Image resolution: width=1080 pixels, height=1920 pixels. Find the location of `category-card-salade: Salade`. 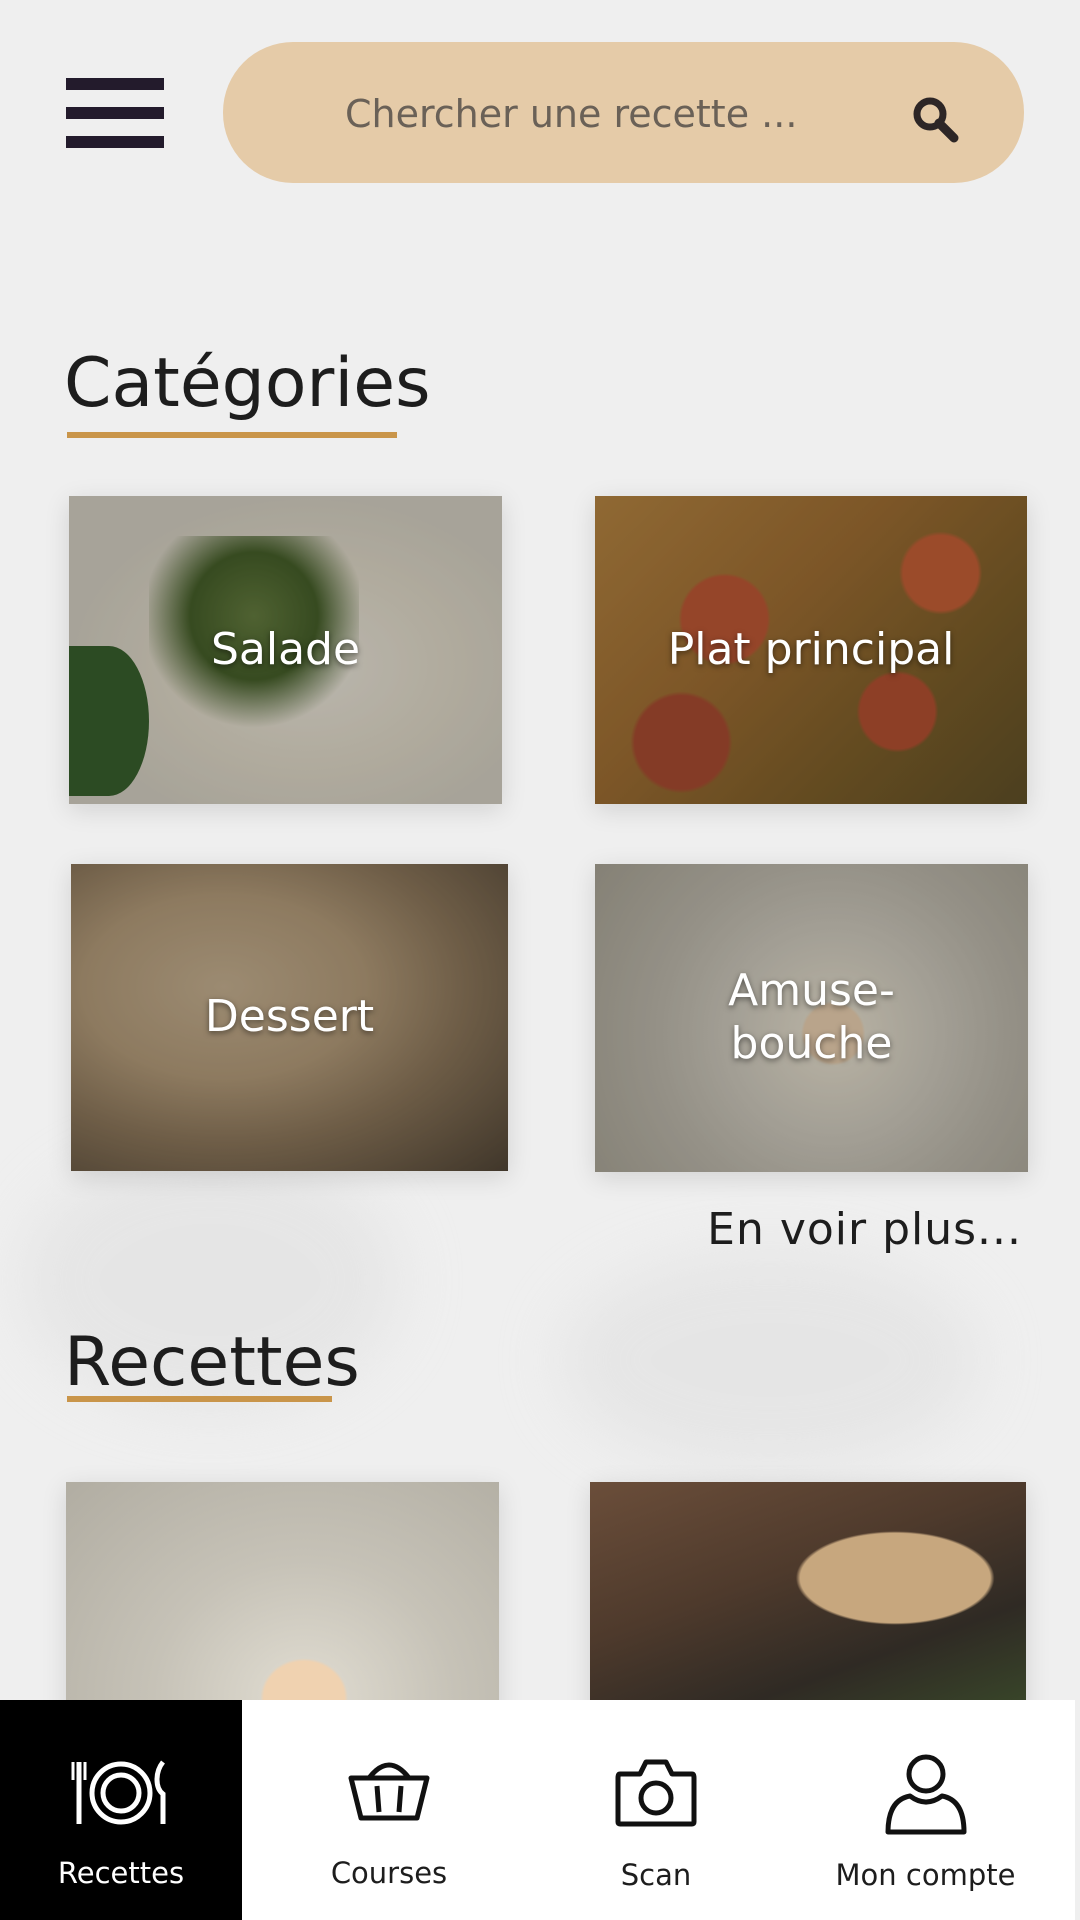

category-card-salade: Salade is located at coordinates (285, 650).